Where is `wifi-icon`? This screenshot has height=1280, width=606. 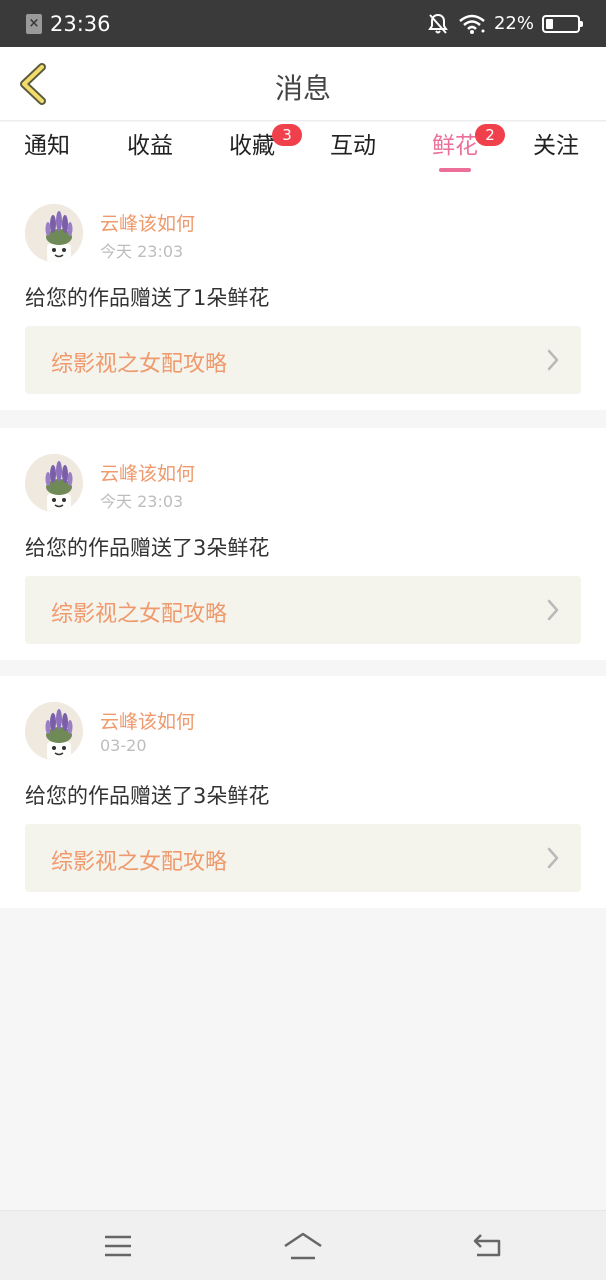 wifi-icon is located at coordinates (472, 24).